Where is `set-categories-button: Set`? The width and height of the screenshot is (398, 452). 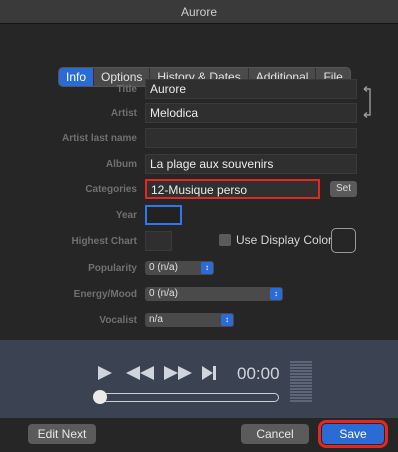 set-categories-button: Set is located at coordinates (343, 189).